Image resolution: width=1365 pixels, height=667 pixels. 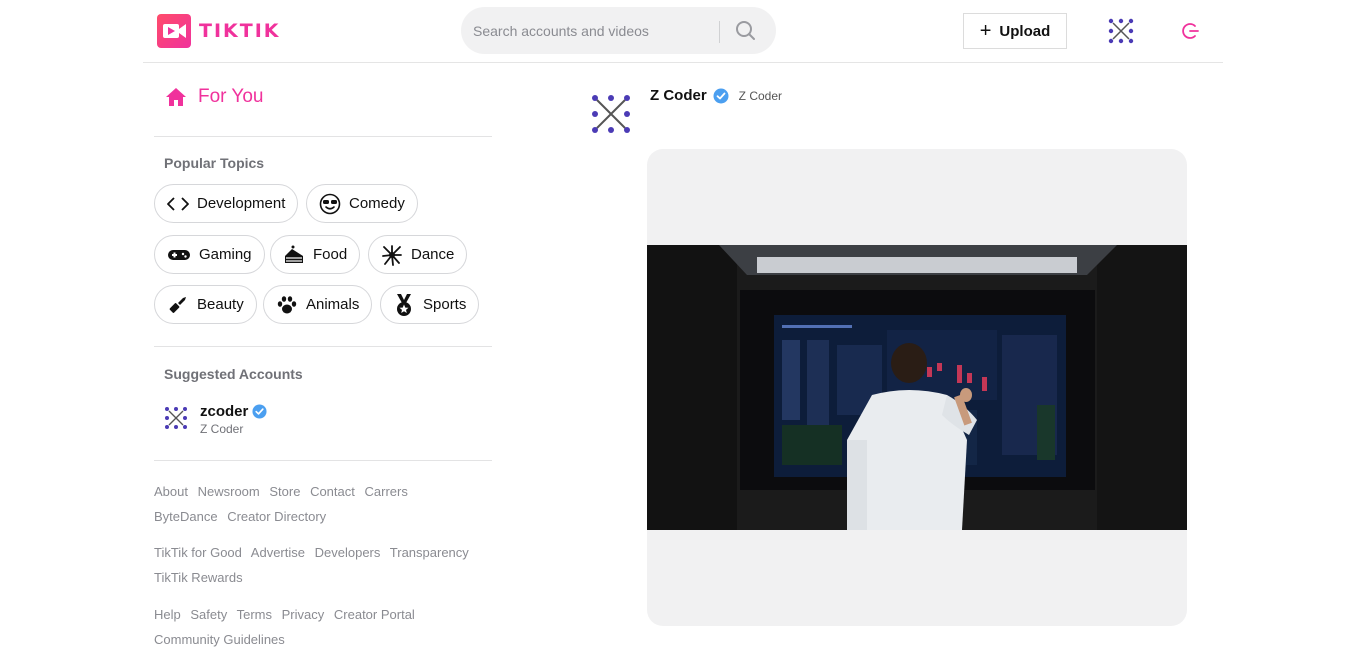 I want to click on footer-link-help: Help, so click(x=167, y=614).